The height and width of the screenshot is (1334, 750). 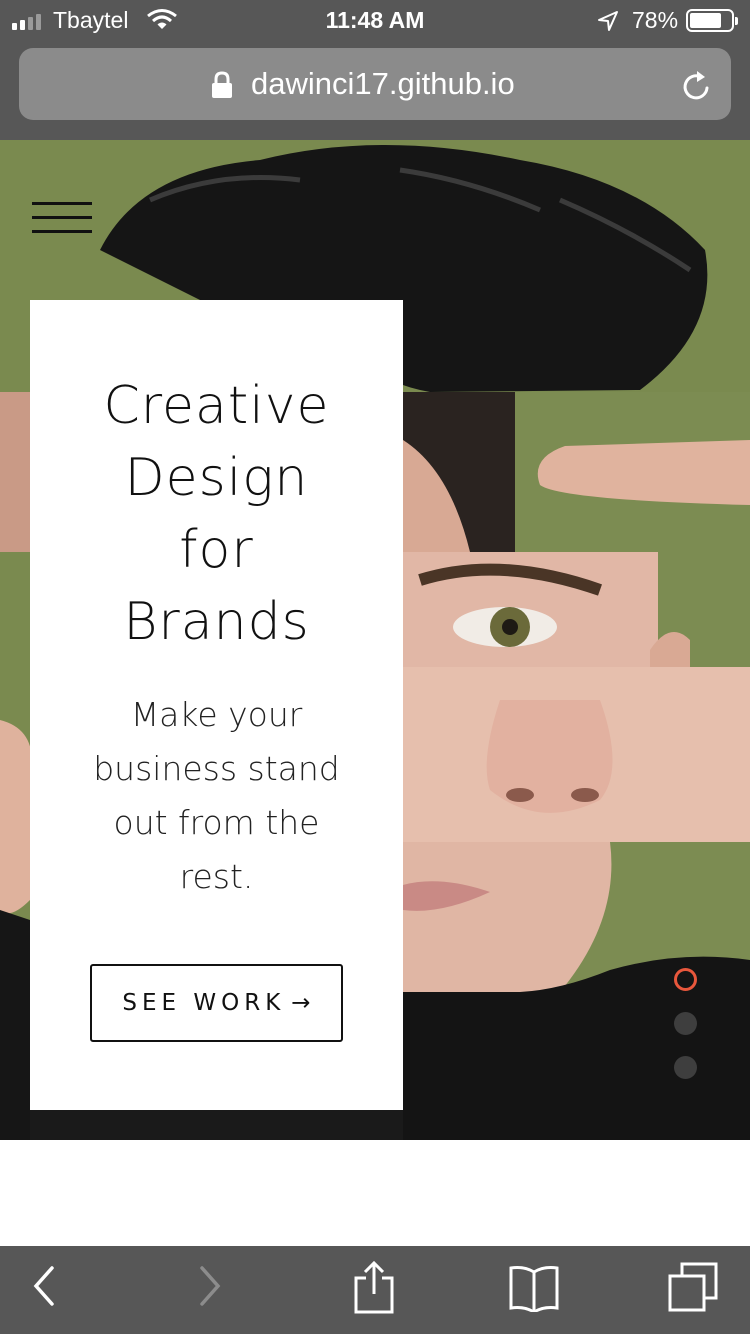 What do you see at coordinates (301, 1003) in the screenshot?
I see `arrow-right-icon: →` at bounding box center [301, 1003].